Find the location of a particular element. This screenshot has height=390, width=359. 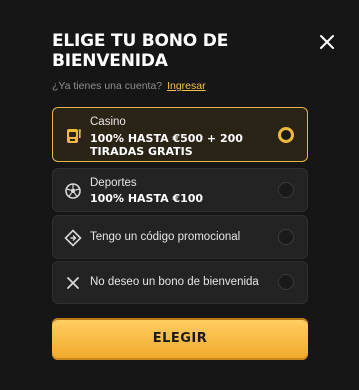

option-no-bonus-radio is located at coordinates (286, 282).